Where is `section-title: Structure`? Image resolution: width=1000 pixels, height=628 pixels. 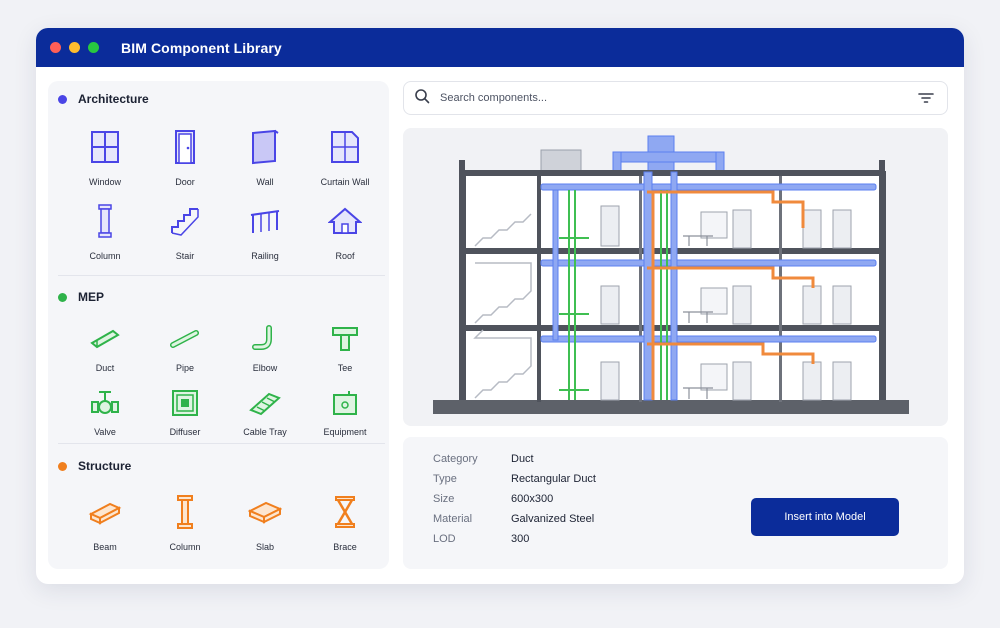 section-title: Structure is located at coordinates (105, 466).